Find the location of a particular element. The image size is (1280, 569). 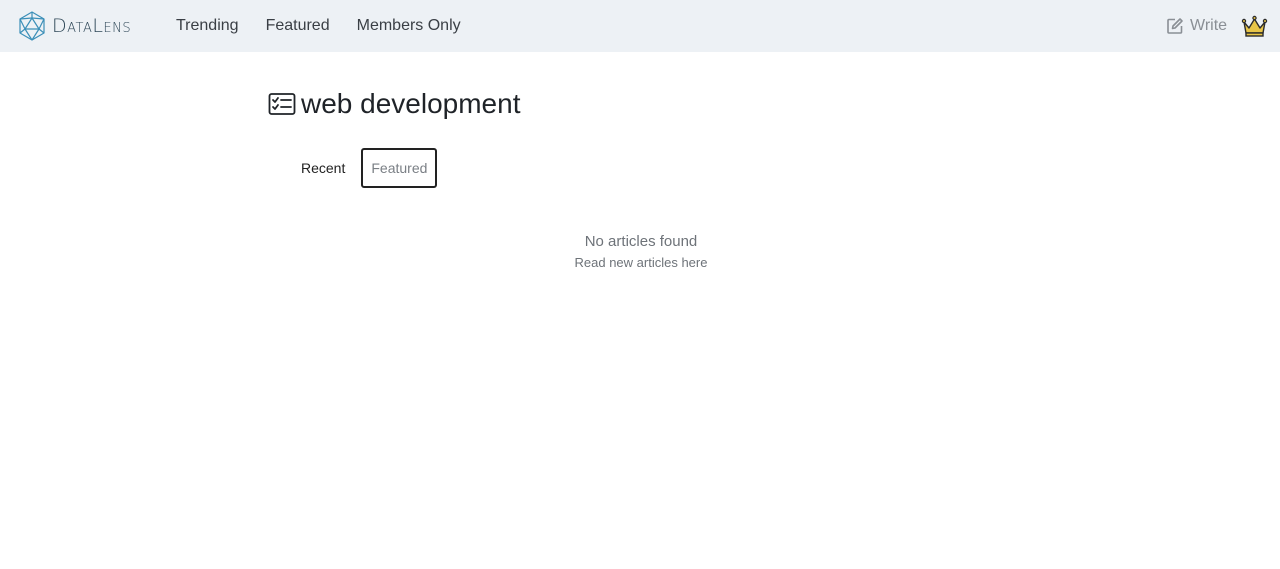

brand-logo-link: DataLens is located at coordinates (74, 26).